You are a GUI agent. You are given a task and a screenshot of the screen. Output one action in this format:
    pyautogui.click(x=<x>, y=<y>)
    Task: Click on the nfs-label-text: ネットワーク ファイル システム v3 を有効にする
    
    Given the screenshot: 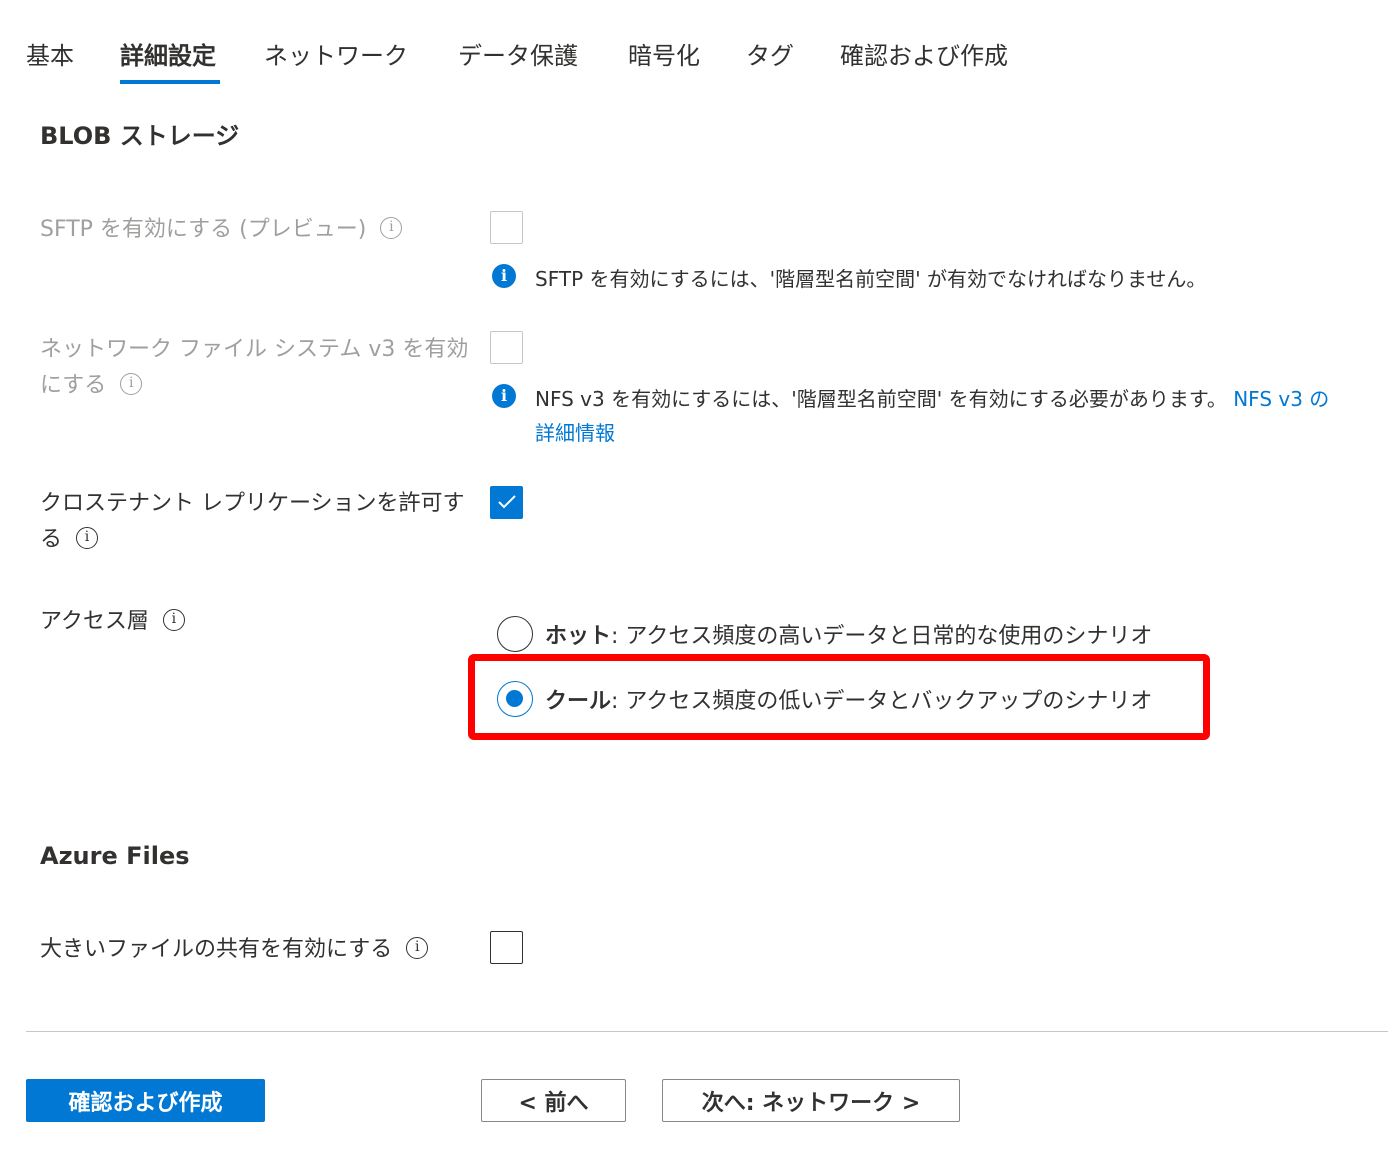 What is the action you would take?
    pyautogui.click(x=254, y=367)
    